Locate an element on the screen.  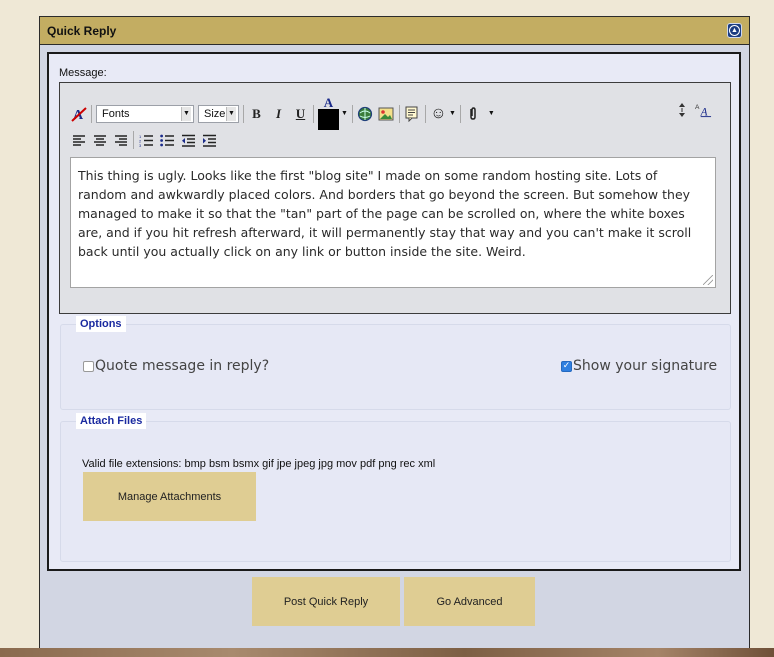
collapse-up-icon: ▲ is located at coordinates (734, 30).